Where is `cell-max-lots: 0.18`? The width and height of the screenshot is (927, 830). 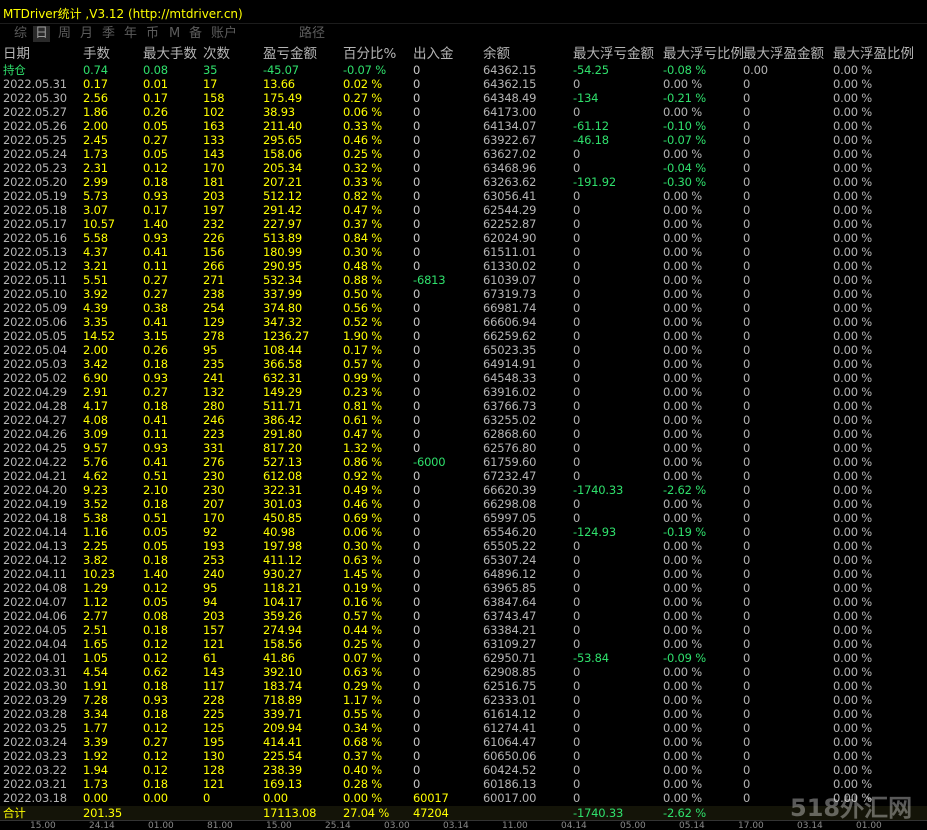
cell-max-lots: 0.18 is located at coordinates (155, 560).